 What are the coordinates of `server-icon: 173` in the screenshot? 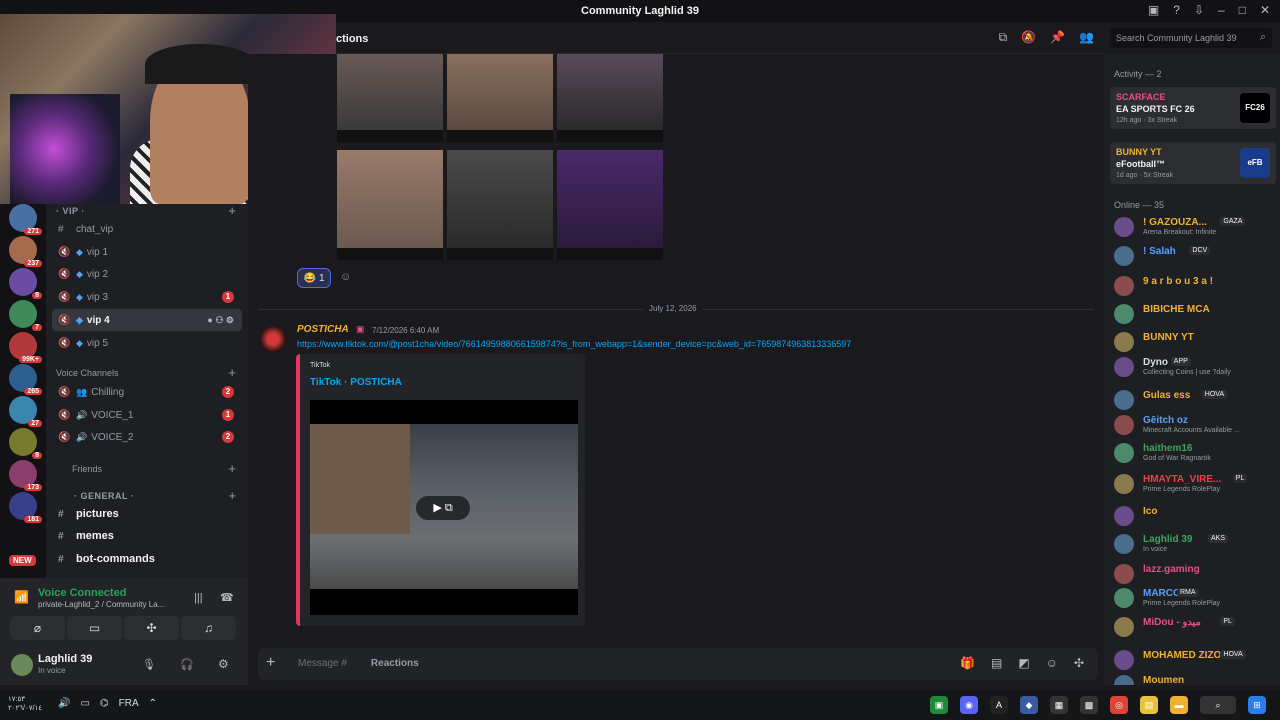 It's located at (25, 475).